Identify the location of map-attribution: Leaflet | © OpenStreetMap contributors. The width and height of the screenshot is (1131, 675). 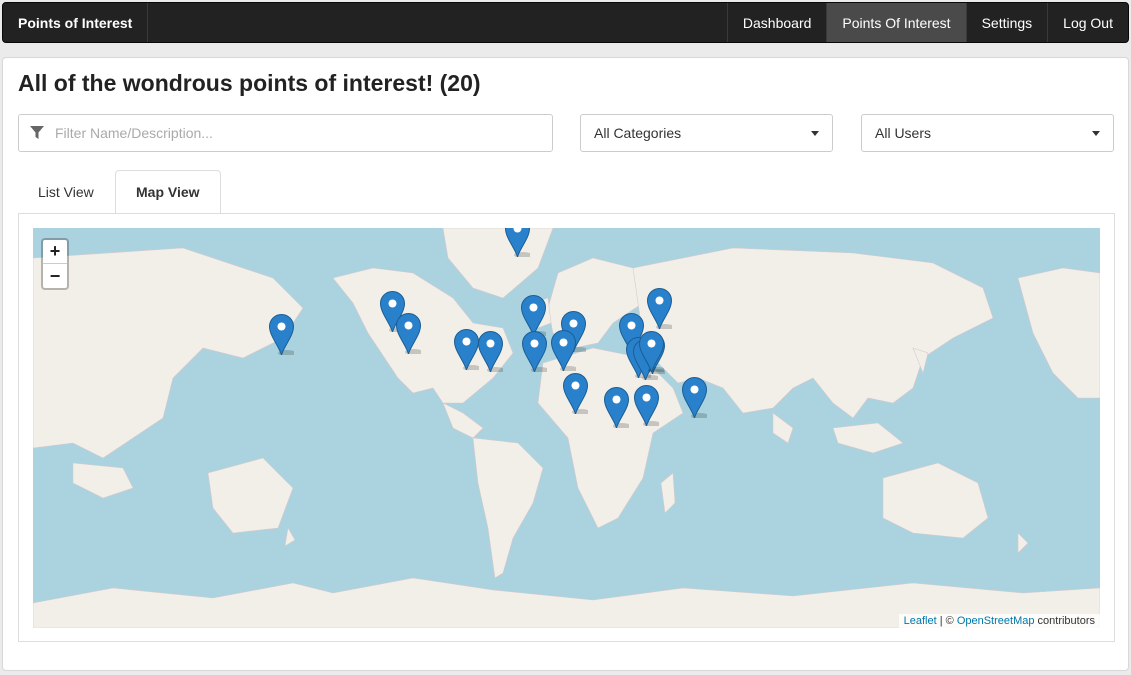
(999, 621).